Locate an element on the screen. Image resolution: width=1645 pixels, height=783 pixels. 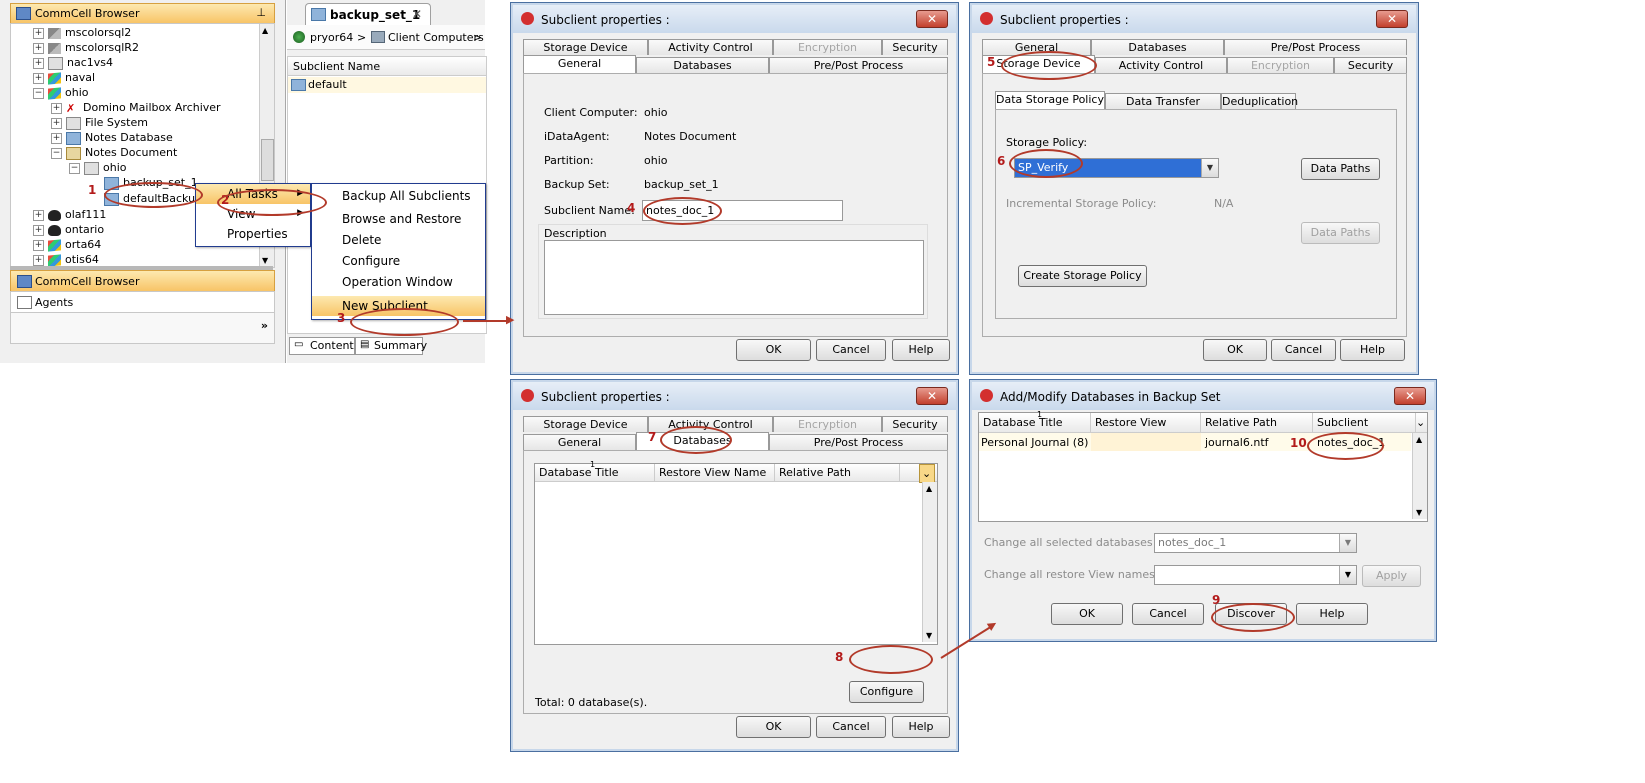
menu-item-delete: Delete is located at coordinates (398, 240).